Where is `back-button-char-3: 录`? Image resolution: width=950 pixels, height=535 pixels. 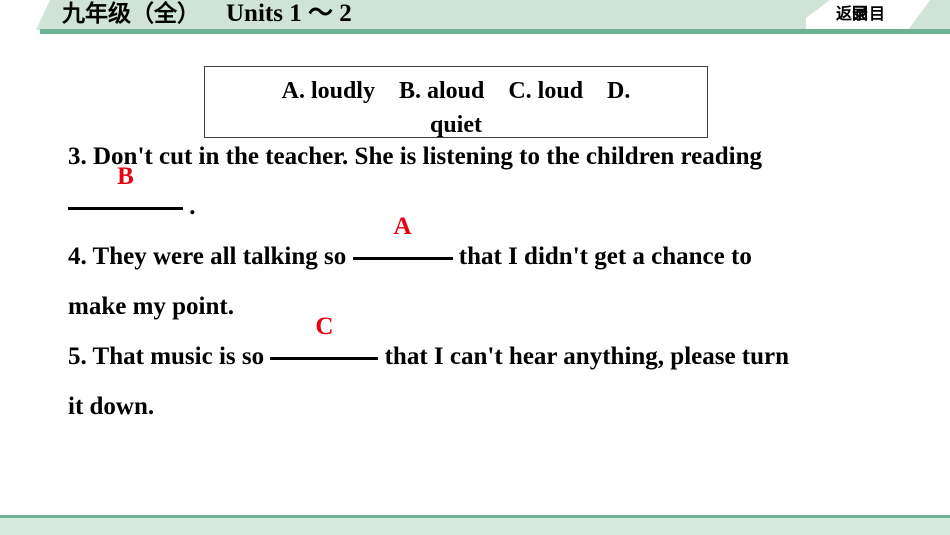 back-button-char-3: 录 is located at coordinates (860, 13).